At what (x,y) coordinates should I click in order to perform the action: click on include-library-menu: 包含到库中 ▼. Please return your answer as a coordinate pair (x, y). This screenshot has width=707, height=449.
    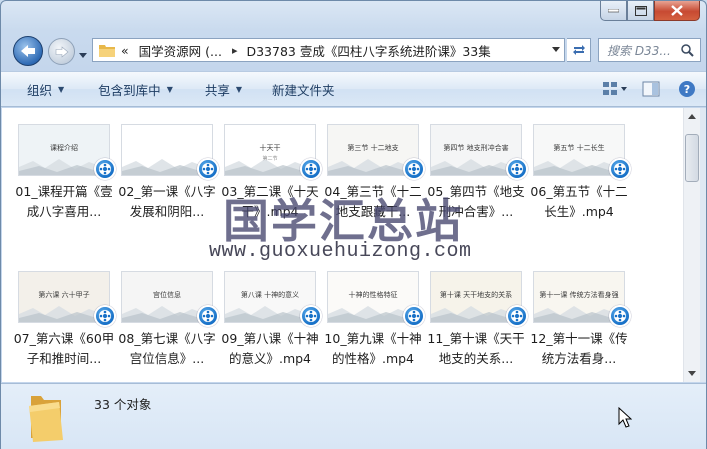
    Looking at the image, I should click on (132, 89).